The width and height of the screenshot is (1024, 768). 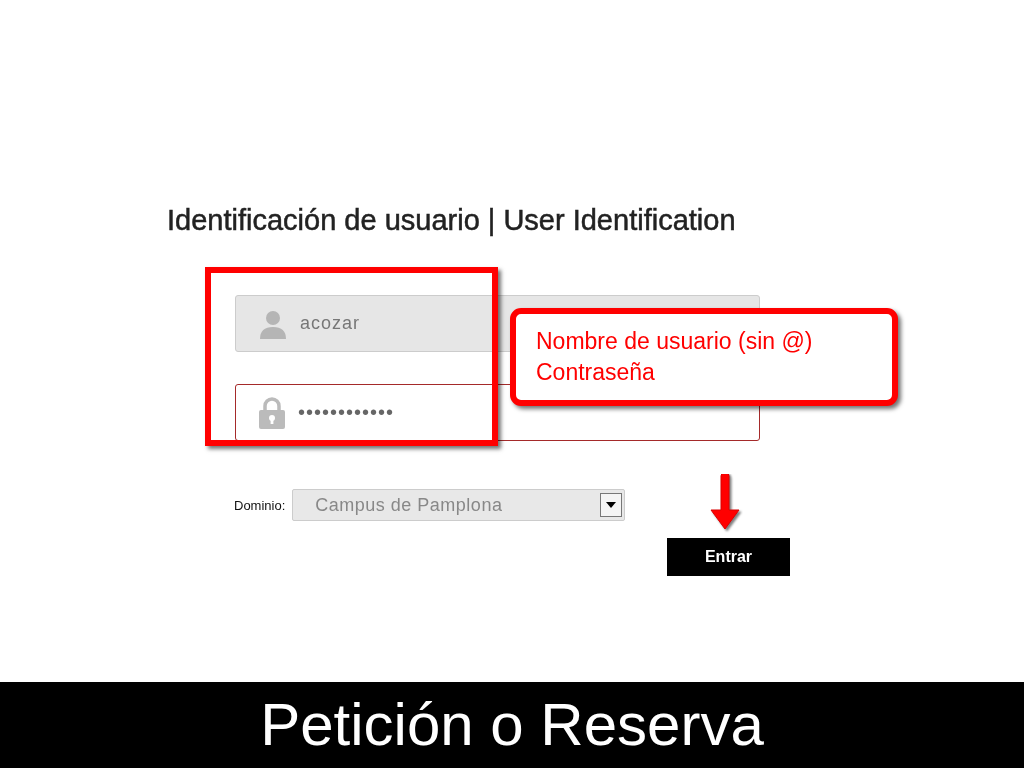 I want to click on caret-icon, so click(x=611, y=505).